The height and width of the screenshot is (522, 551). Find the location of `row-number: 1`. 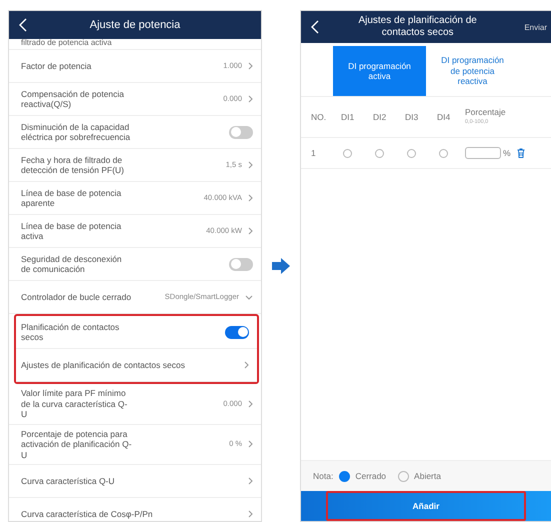

row-number: 1 is located at coordinates (314, 153).